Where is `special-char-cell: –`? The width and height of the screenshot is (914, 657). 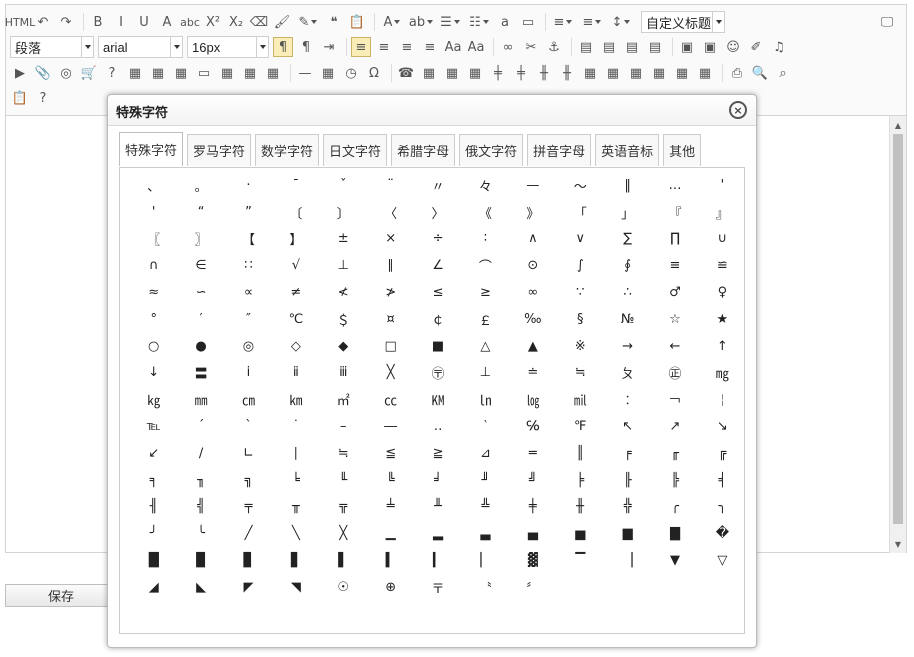 special-char-cell: – is located at coordinates (343, 426).